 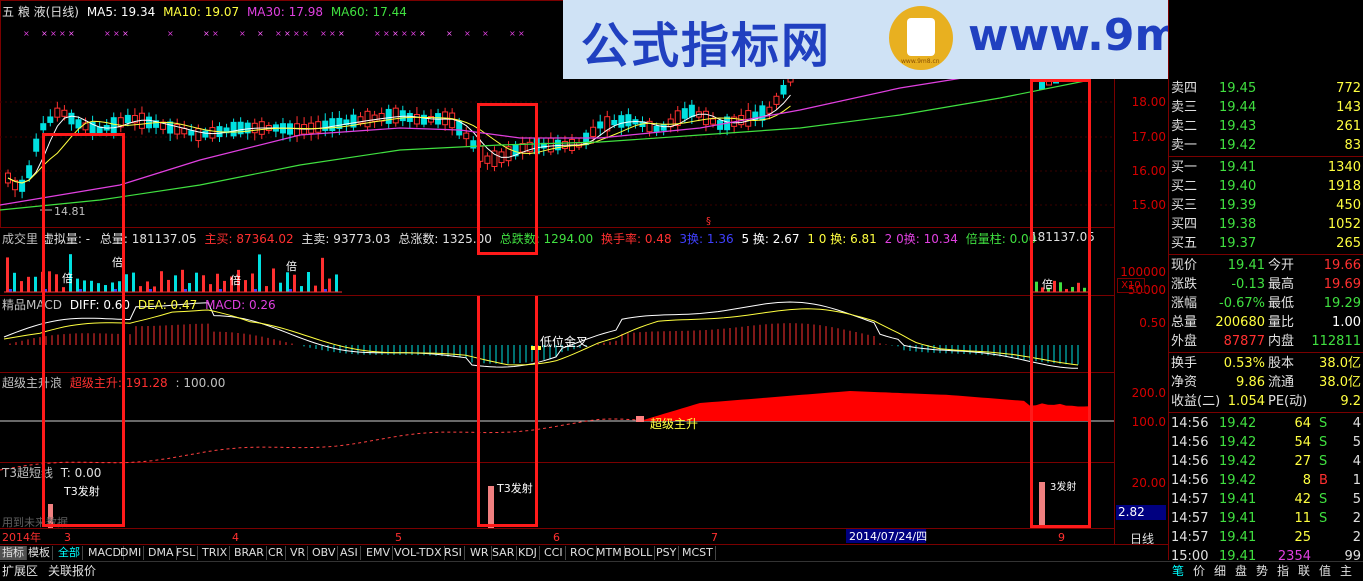 I want to click on ask-volume: 261, so click(x=1348, y=126).